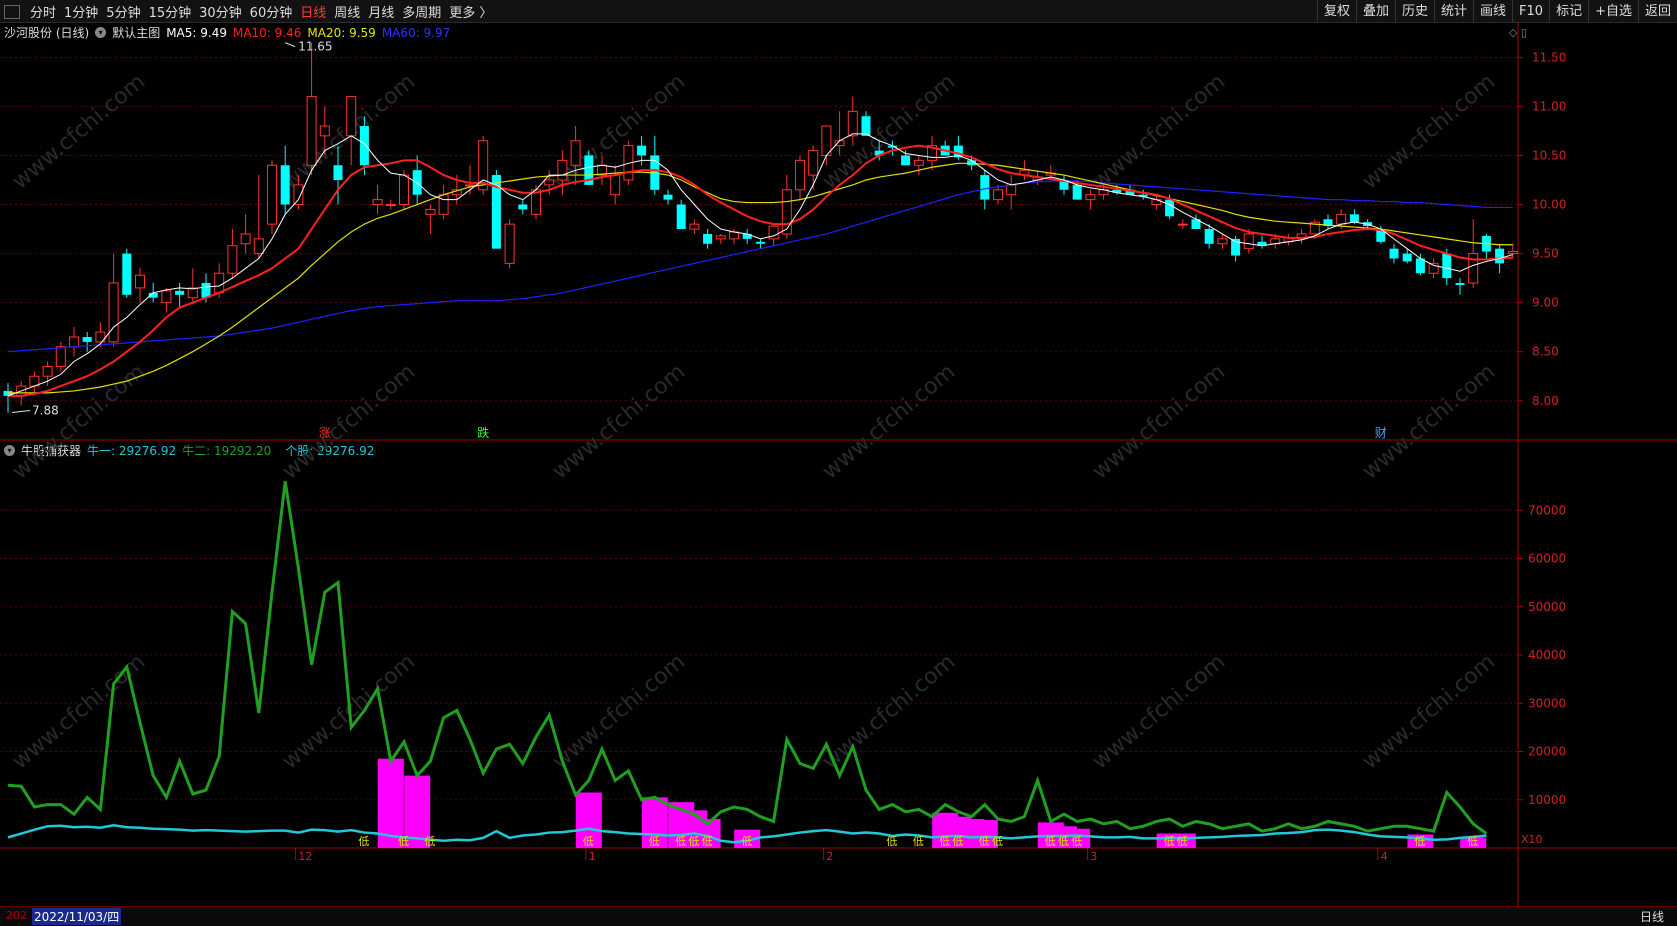 The image size is (1677, 926). I want to click on status-period: 日线, so click(1652, 916).